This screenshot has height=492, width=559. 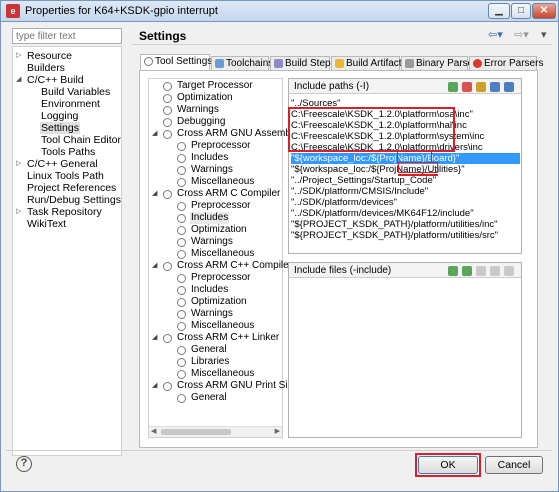 What do you see at coordinates (344, 202) in the screenshot?
I see `include-path-item: "../SDK/platform/devices"` at bounding box center [344, 202].